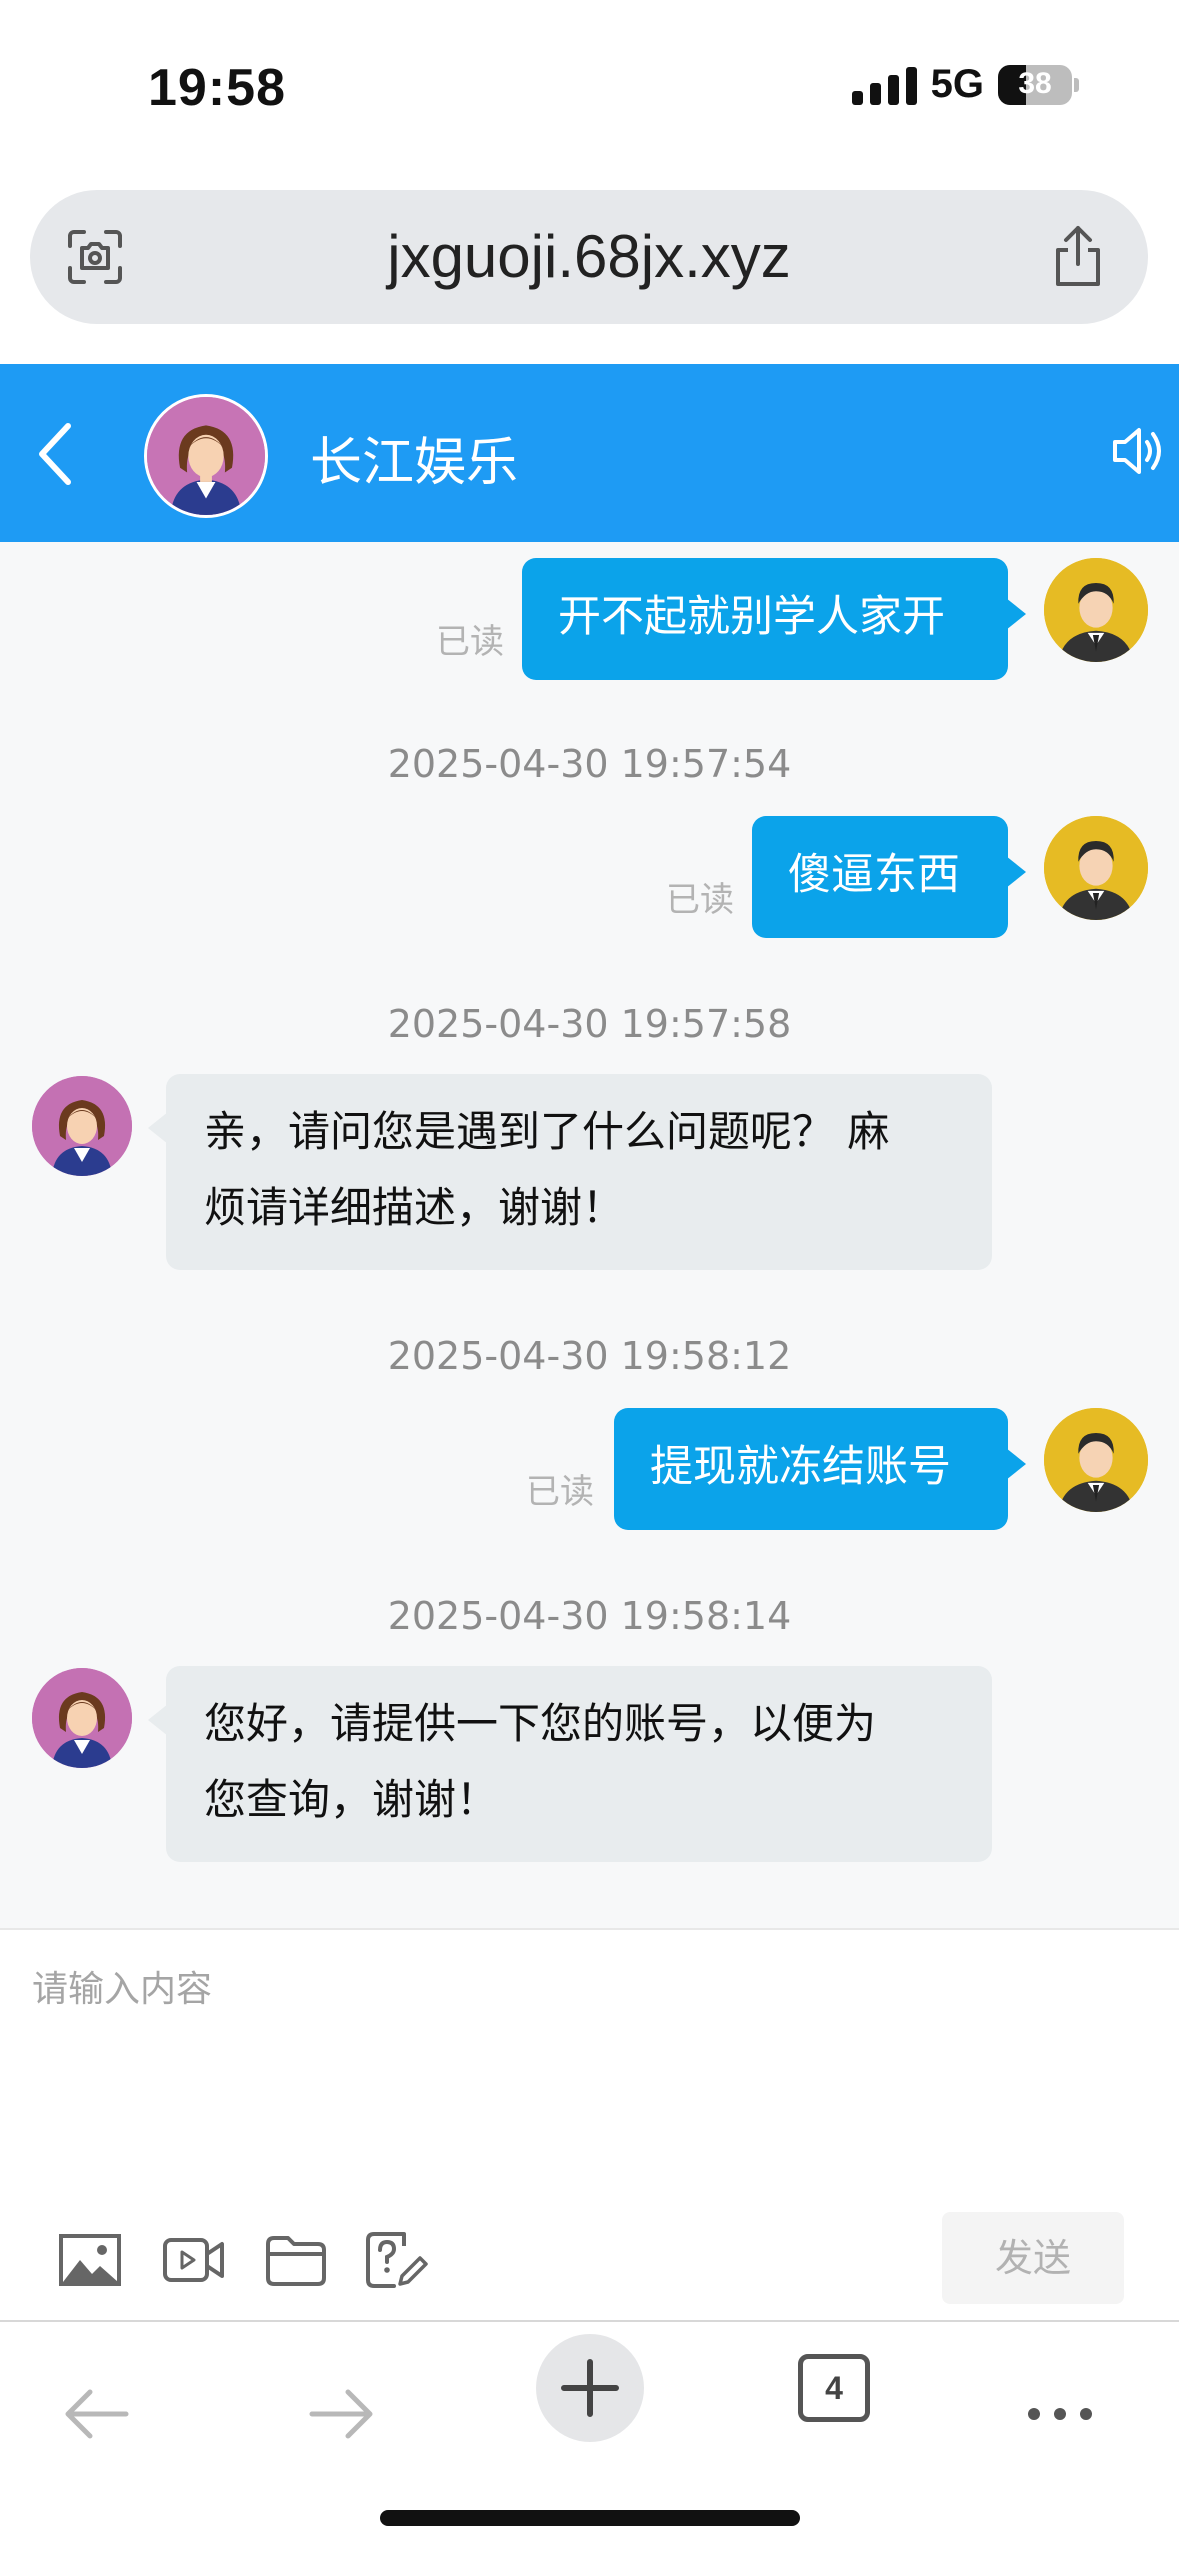 Image resolution: width=1179 pixels, height=2558 pixels. I want to click on outgoing-message: 提现就冻结账号, so click(820, 1469).